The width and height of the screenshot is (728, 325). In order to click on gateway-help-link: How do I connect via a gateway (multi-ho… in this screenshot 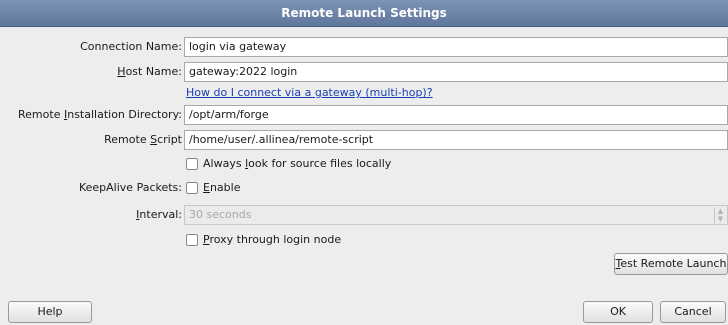, I will do `click(309, 93)`.